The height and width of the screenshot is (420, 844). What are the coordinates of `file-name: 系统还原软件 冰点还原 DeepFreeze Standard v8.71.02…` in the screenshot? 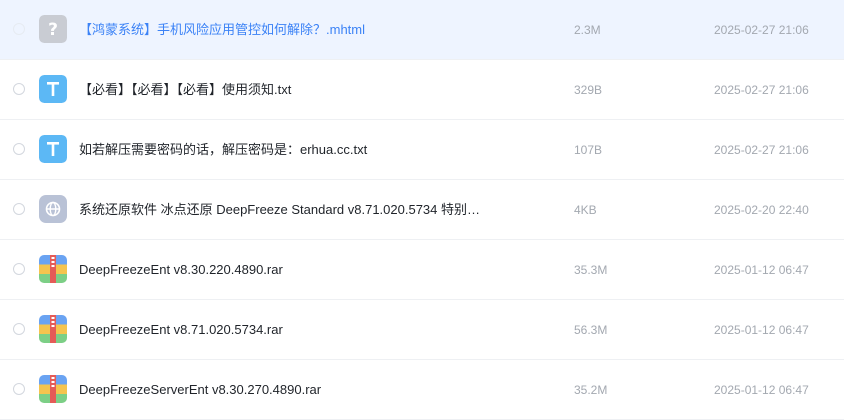 It's located at (279, 210).